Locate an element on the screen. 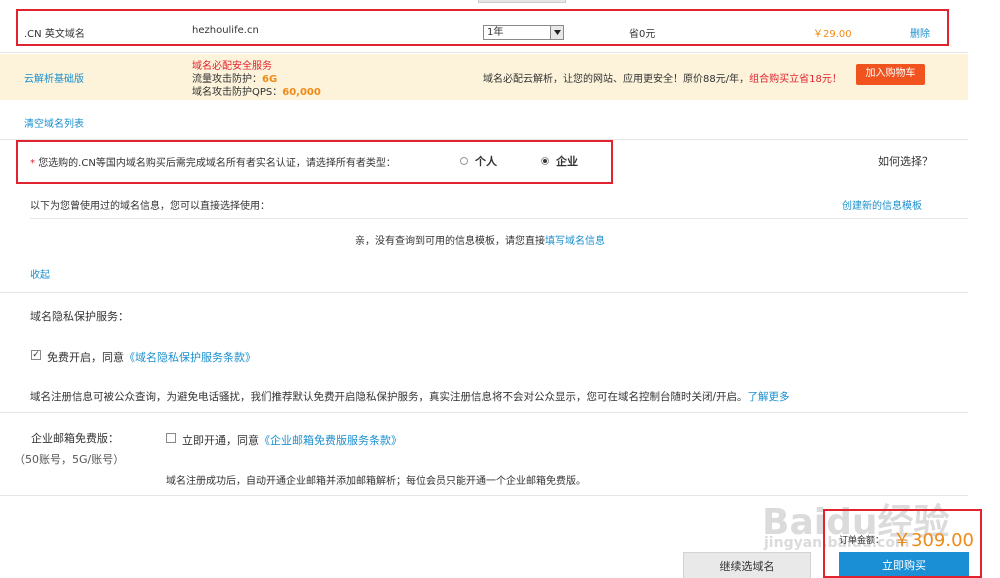 Image resolution: width=1000 pixels, height=578 pixels. privacy-terms-link: 《域名隐私保护服务条款》 is located at coordinates (190, 357).